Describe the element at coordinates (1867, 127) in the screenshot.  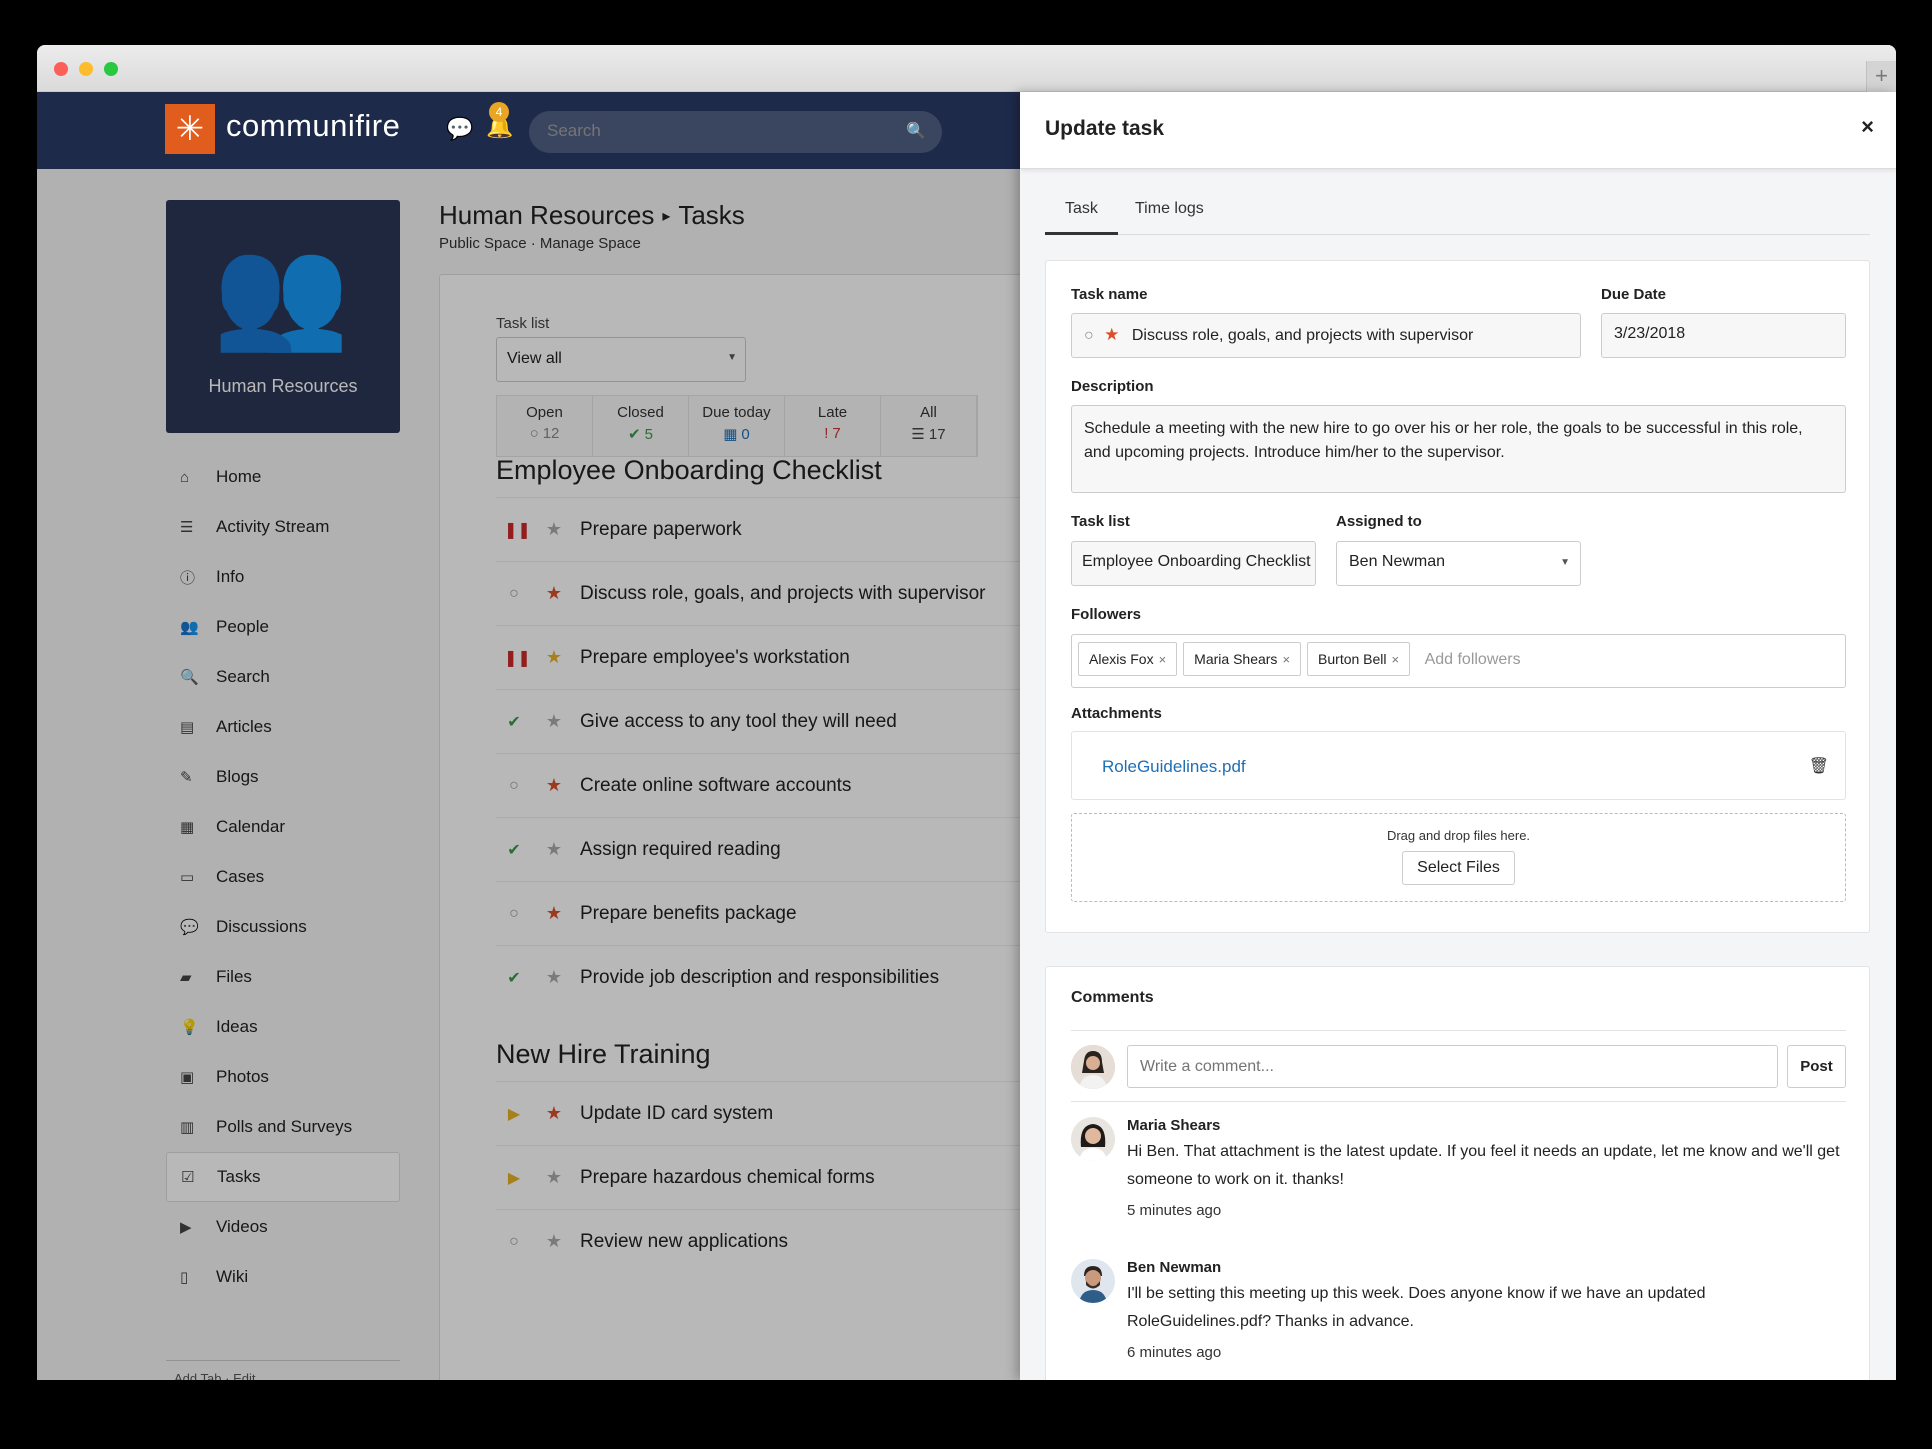
I see `close-icon: ×` at that location.